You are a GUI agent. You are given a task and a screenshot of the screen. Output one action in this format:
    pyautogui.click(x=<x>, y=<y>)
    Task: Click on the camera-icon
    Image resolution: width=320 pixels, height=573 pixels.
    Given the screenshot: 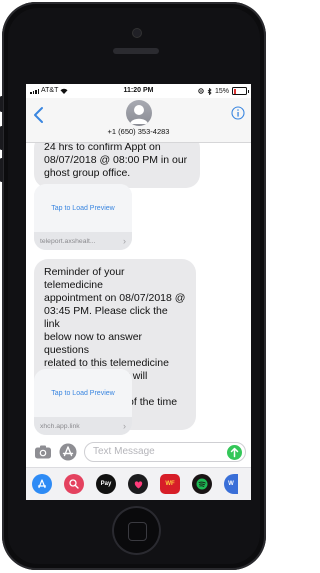 What is the action you would take?
    pyautogui.click(x=43, y=452)
    